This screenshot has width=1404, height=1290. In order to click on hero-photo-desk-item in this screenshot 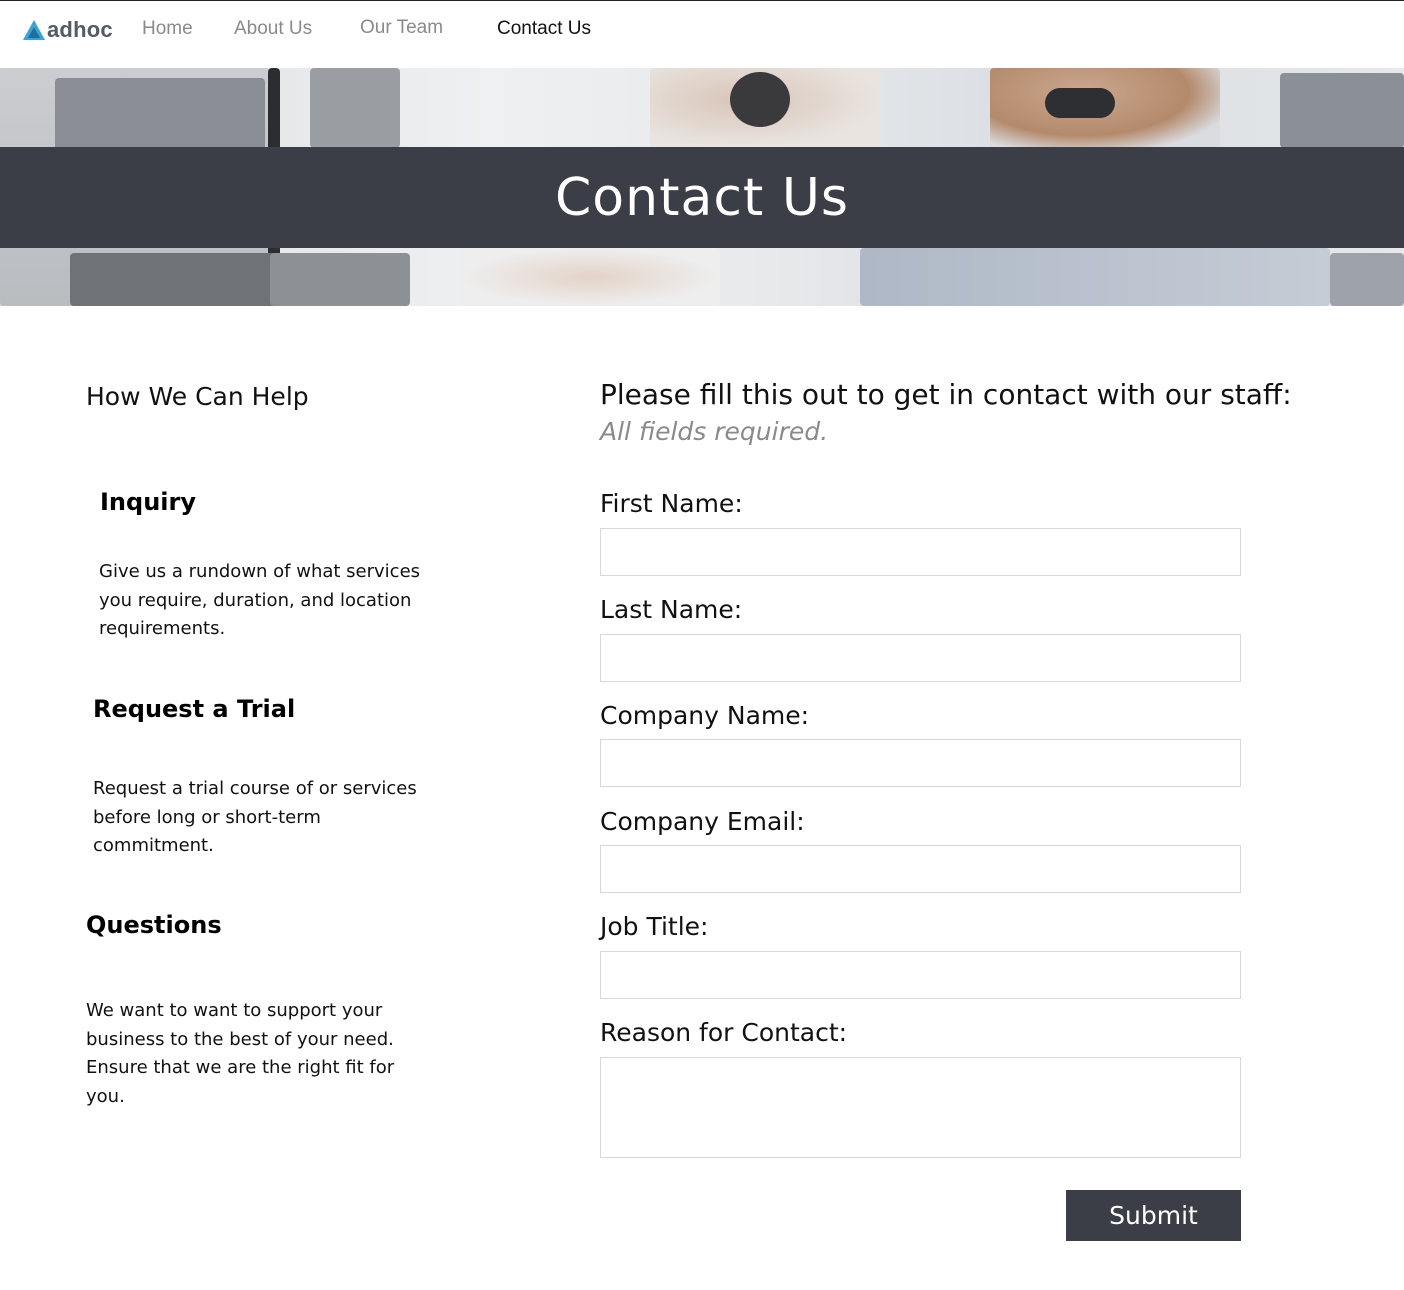, I will do `click(340, 279)`.